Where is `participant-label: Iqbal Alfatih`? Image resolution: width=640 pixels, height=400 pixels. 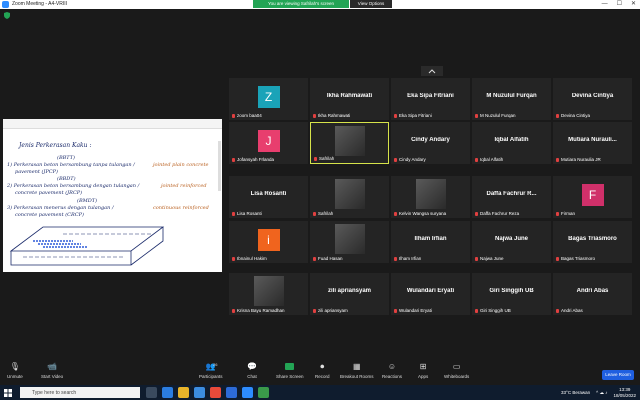 participant-label: Iqbal Alfatih is located at coordinates (489, 159).